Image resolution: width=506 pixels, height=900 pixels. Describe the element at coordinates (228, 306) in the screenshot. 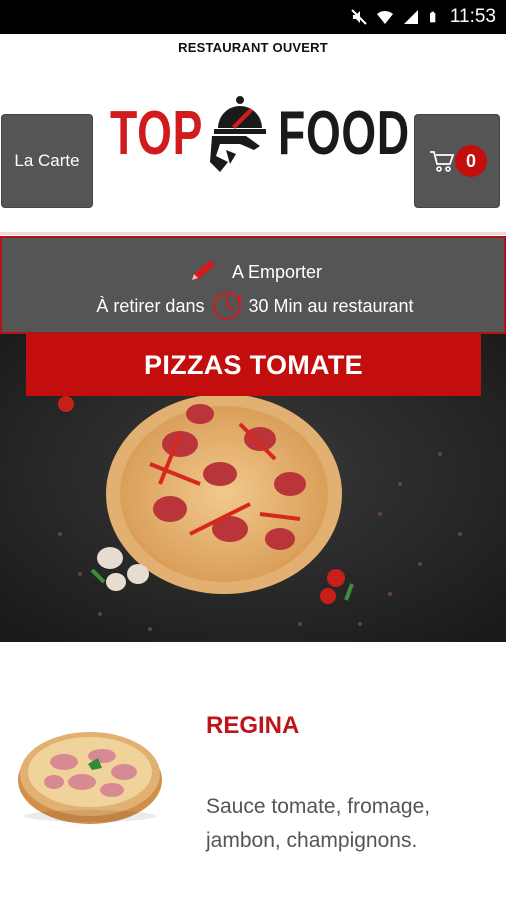

I see `clock-icon` at that location.